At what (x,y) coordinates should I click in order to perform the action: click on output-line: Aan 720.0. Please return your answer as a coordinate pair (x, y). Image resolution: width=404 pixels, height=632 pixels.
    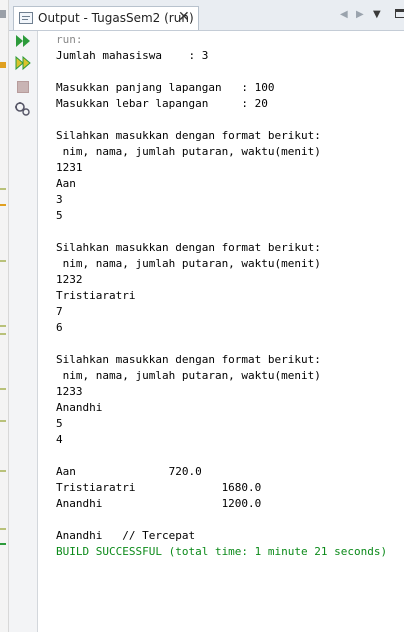
    Looking at the image, I should click on (129, 471).